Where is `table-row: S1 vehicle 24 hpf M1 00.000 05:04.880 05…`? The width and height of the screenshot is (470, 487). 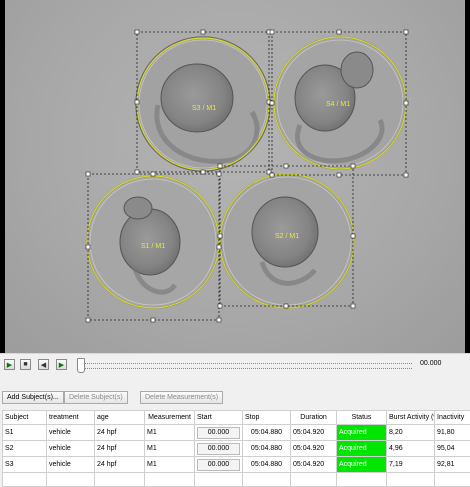 table-row: S1 vehicle 24 hpf M1 00.000 05:04.880 05… is located at coordinates (236, 433).